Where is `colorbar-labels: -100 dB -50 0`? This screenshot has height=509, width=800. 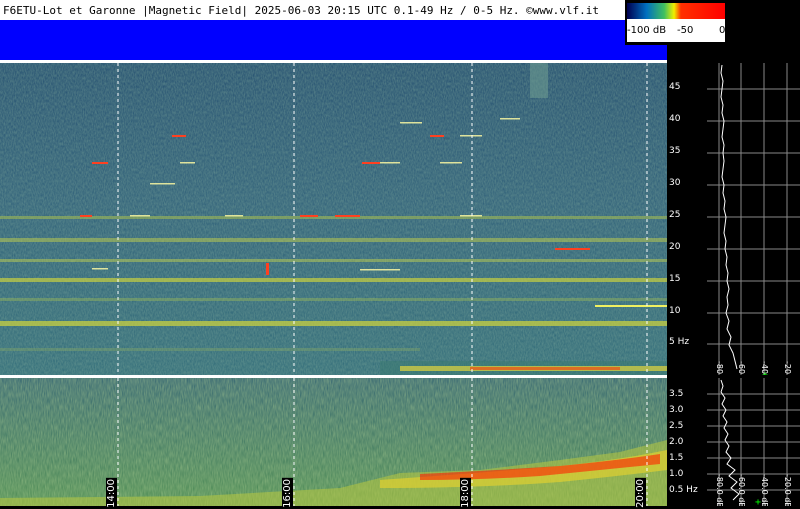
colorbar-labels: -100 dB -50 0 is located at coordinates (676, 30).